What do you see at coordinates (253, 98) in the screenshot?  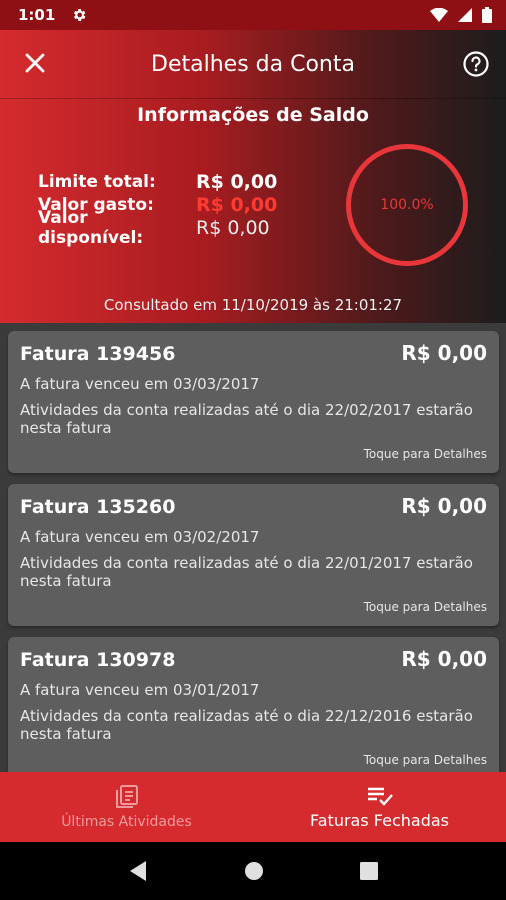 I see `toolbar-divider` at bounding box center [253, 98].